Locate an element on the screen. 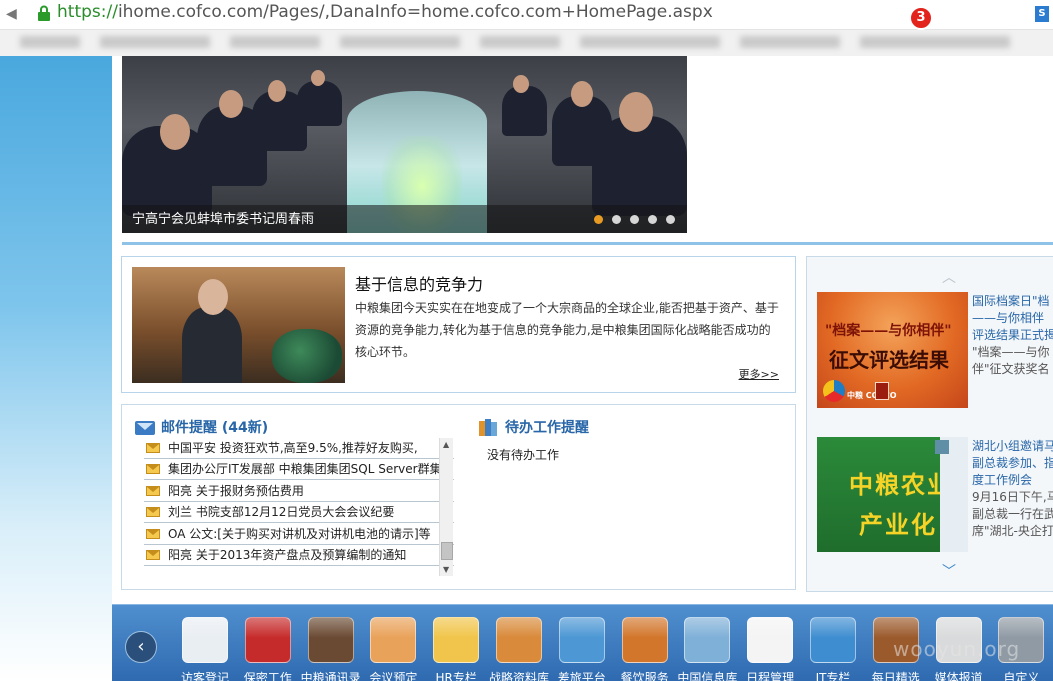 The height and width of the screenshot is (681, 1053). dock-item: 日程管理 is located at coordinates (770, 649).